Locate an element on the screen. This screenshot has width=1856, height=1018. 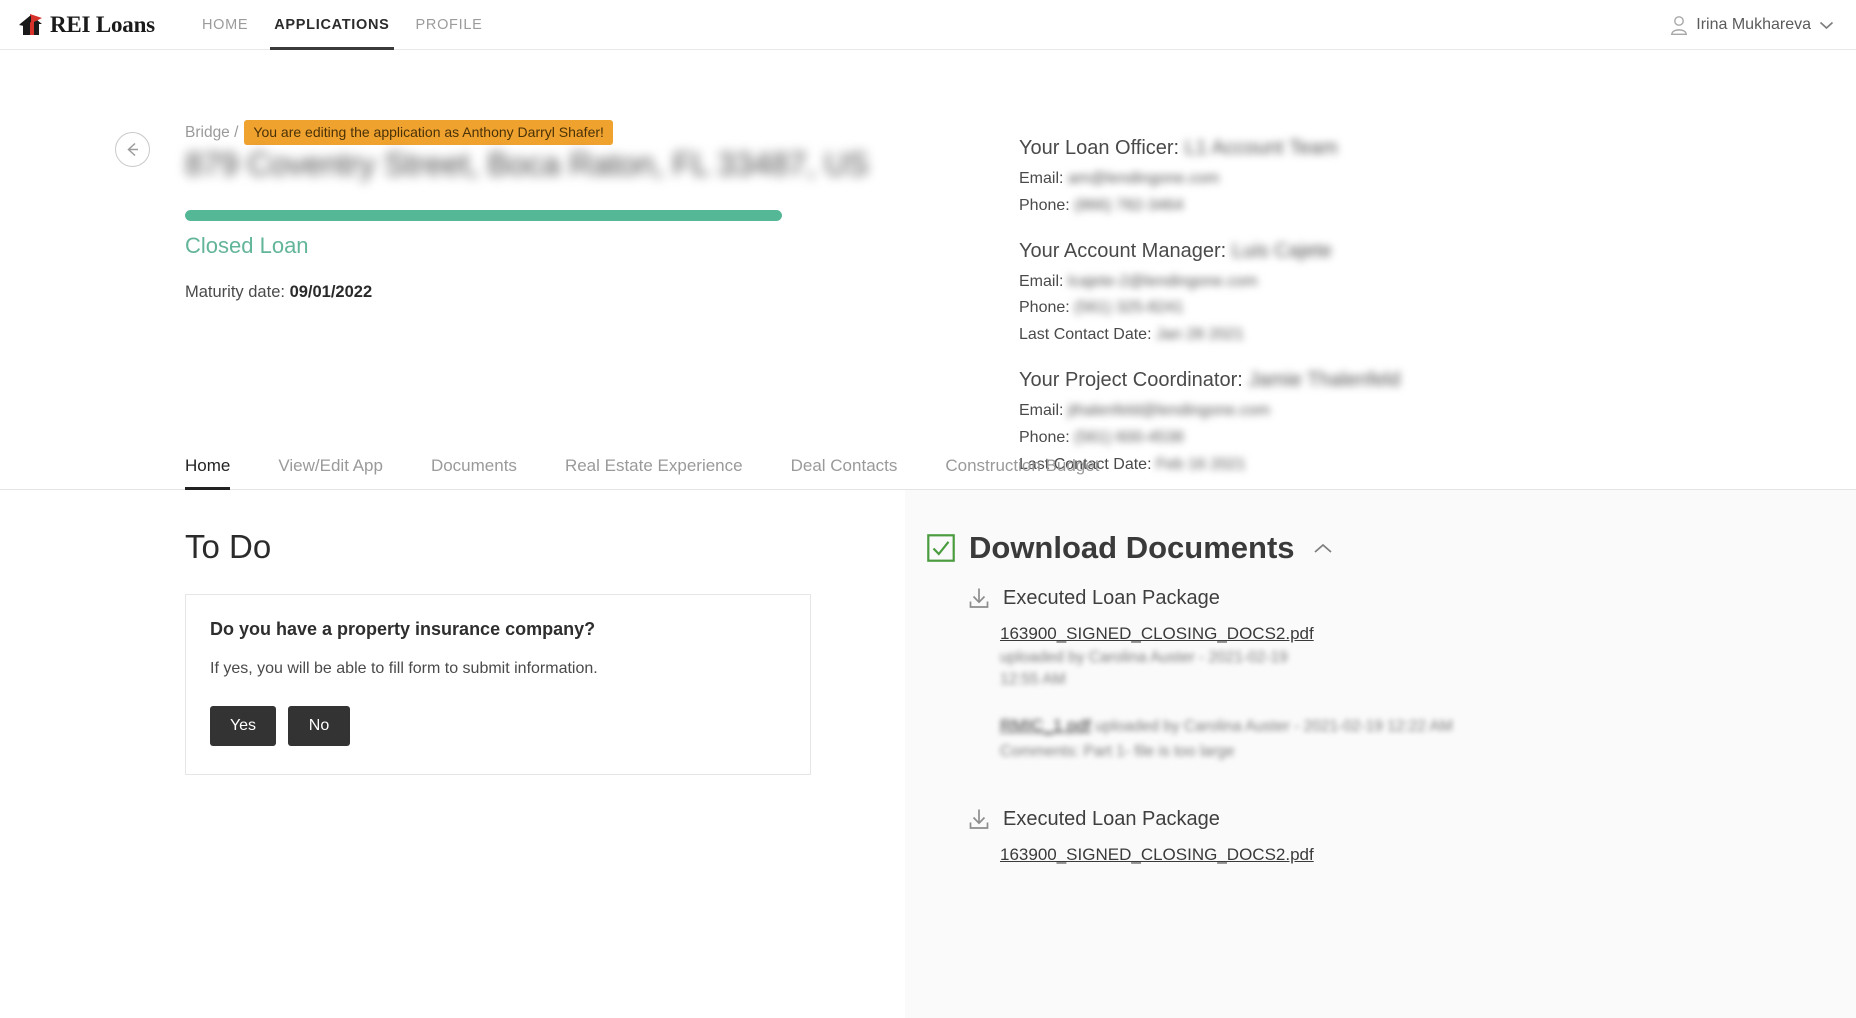
loan-status-label: Closed Loan is located at coordinates (247, 245).